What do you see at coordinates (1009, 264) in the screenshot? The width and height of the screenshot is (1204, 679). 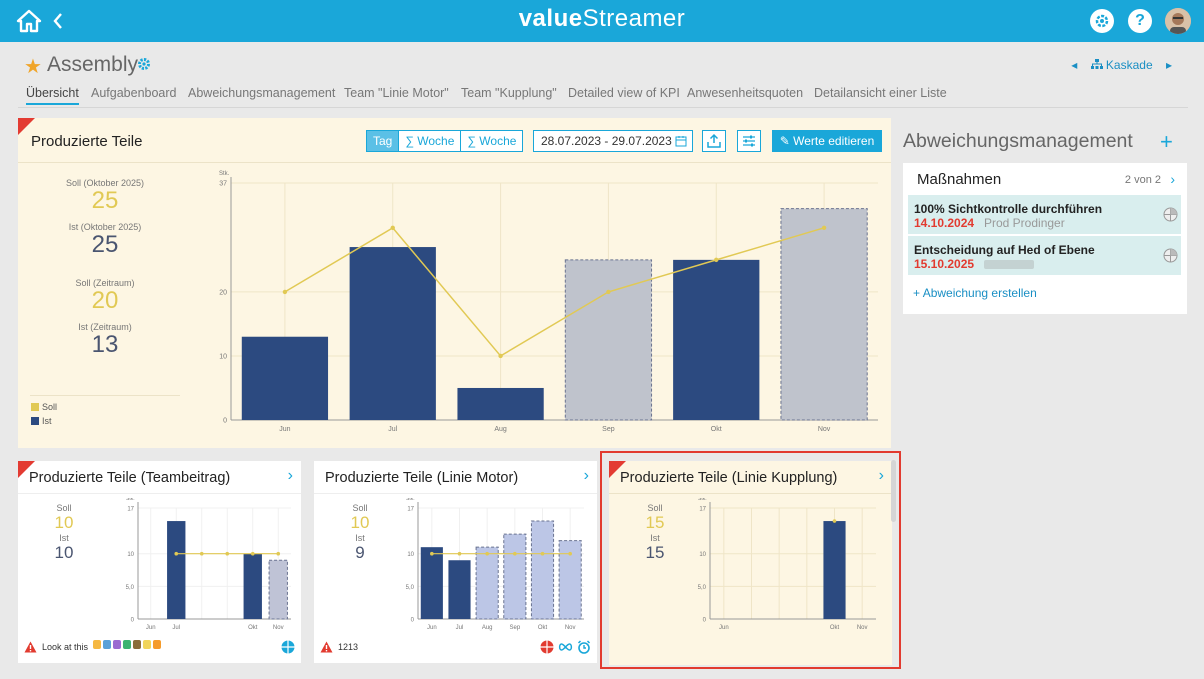 I see `owner-redacted` at bounding box center [1009, 264].